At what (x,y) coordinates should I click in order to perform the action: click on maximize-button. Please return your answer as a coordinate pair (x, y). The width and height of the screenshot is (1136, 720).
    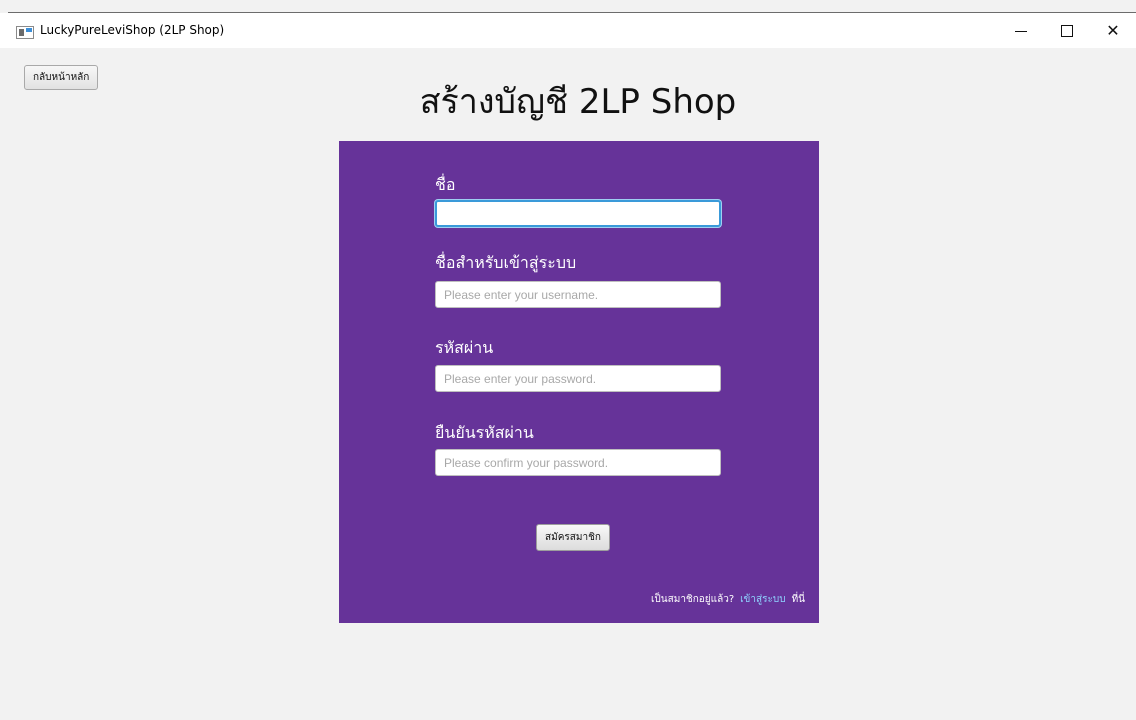
    Looking at the image, I should click on (1067, 30).